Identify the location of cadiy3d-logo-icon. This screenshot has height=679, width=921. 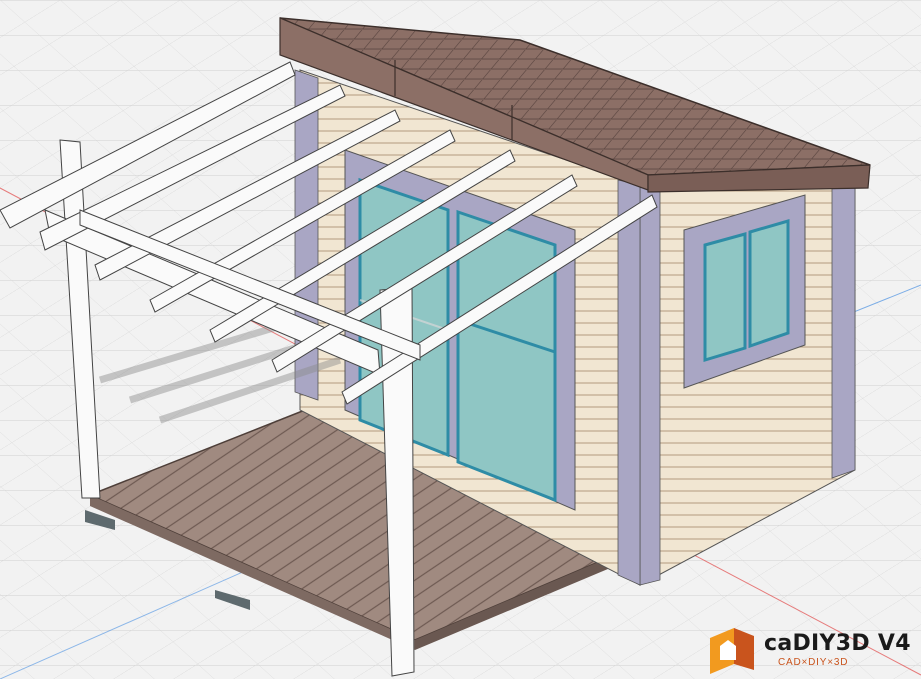
(732, 651).